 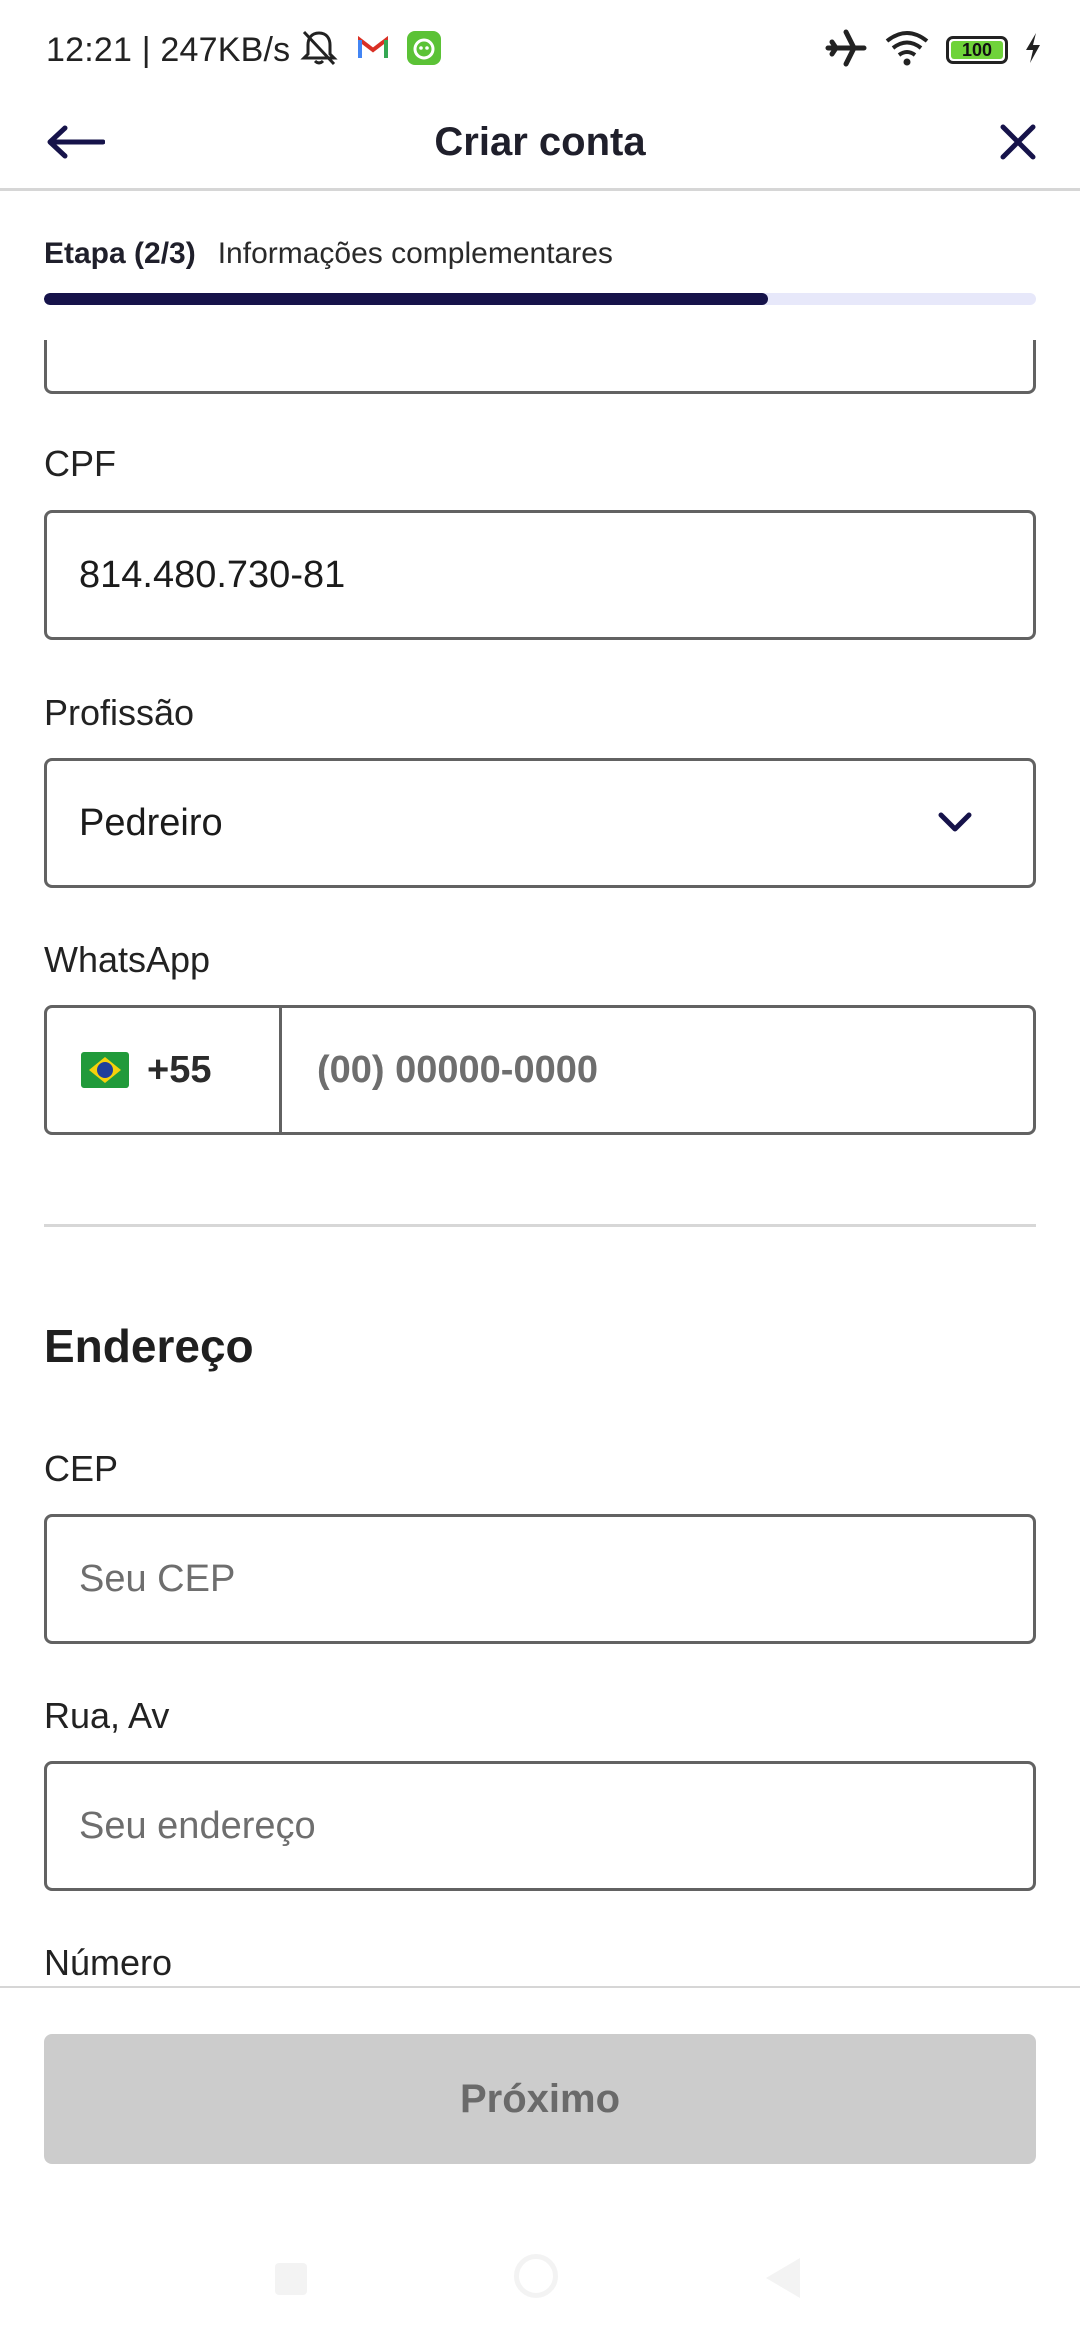 What do you see at coordinates (151, 822) in the screenshot?
I see `profissao-value: Pedreiro` at bounding box center [151, 822].